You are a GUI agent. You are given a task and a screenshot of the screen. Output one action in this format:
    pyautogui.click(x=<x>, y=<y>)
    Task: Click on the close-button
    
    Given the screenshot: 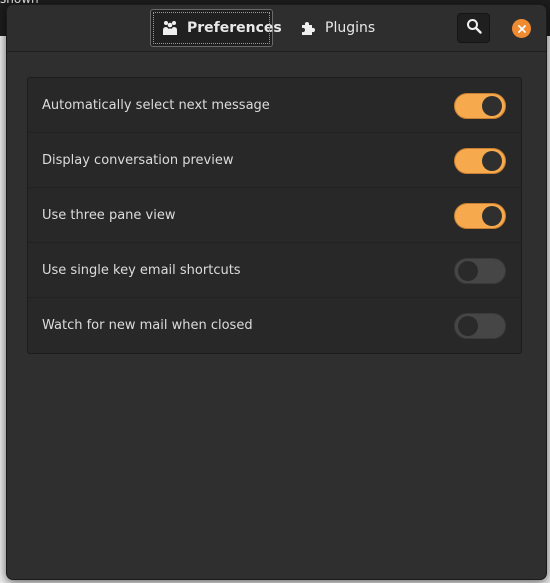 What is the action you would take?
    pyautogui.click(x=521, y=28)
    